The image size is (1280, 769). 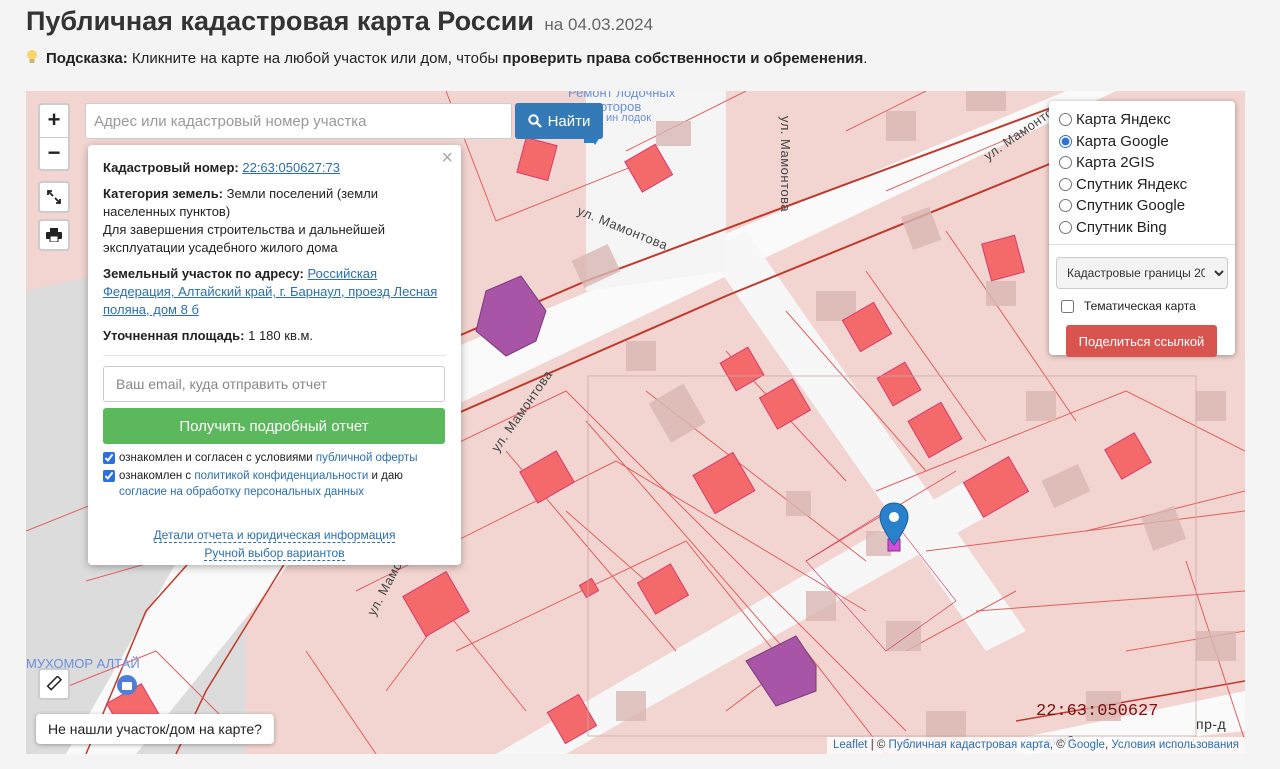 What do you see at coordinates (599, 24) in the screenshot?
I see `page-date: на 04.03.2024` at bounding box center [599, 24].